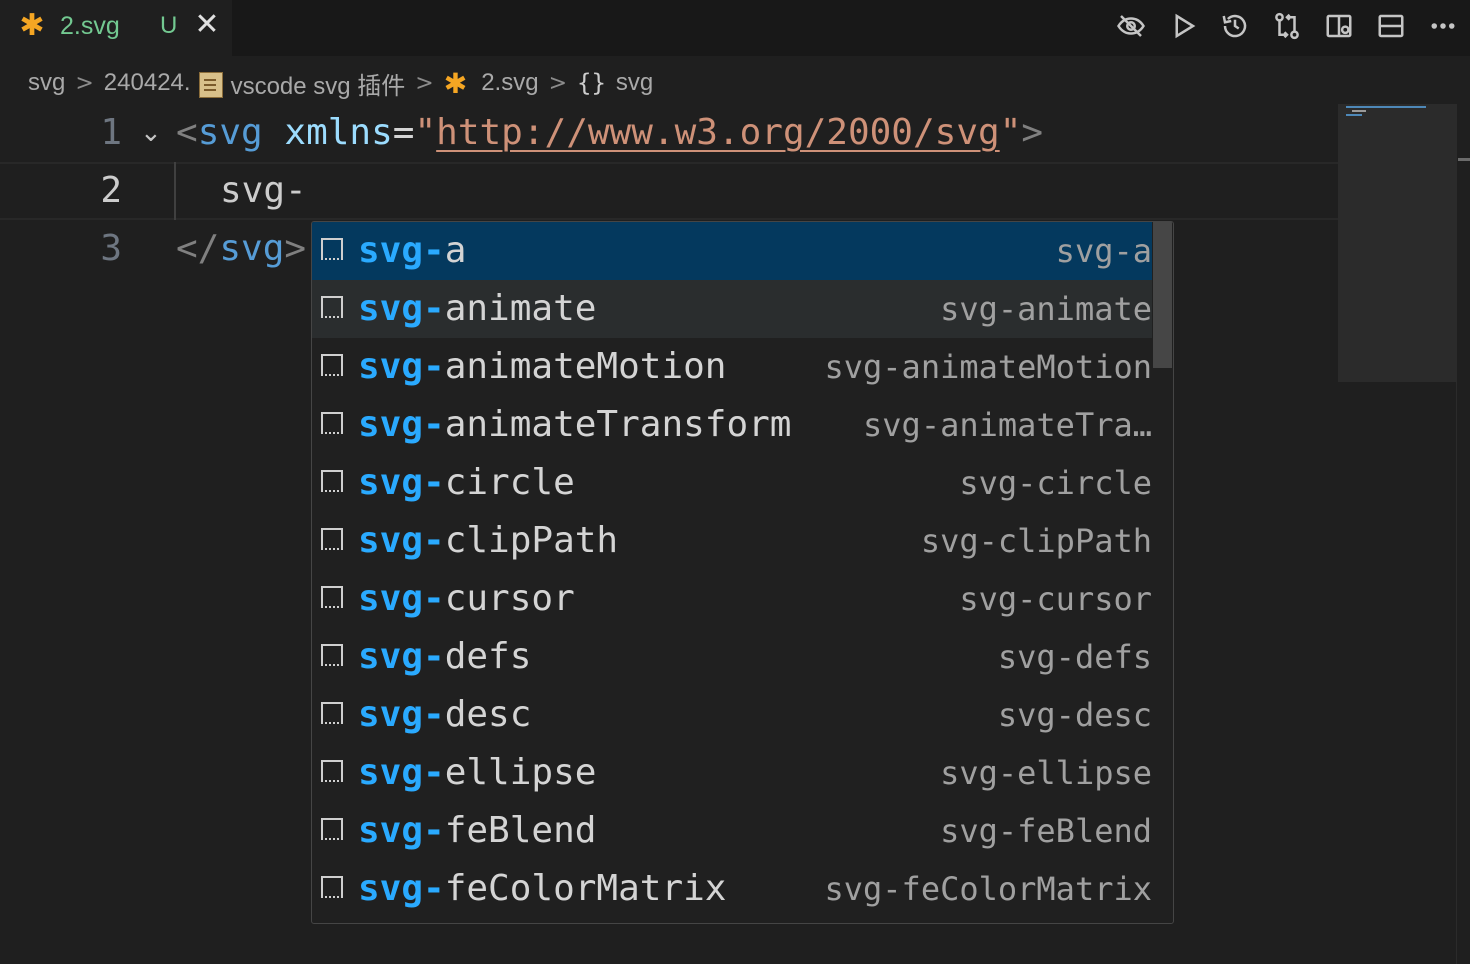 The height and width of the screenshot is (964, 1470). What do you see at coordinates (1391, 26) in the screenshot?
I see `split-editor-down-icon` at bounding box center [1391, 26].